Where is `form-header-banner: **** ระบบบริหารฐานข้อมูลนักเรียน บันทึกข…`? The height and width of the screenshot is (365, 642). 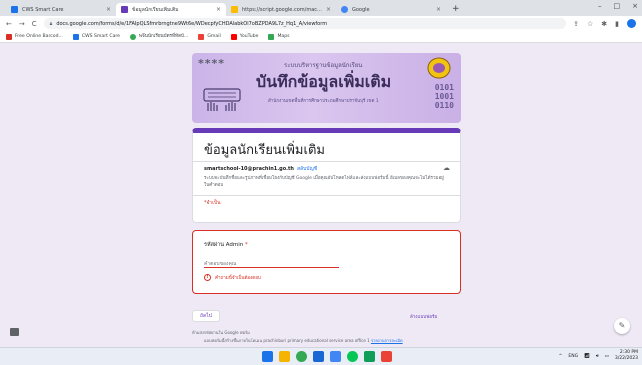
form-header-banner: **** ระบบบริหารฐานข้อมูลนักเรียน บันทึกข… is located at coordinates (326, 88).